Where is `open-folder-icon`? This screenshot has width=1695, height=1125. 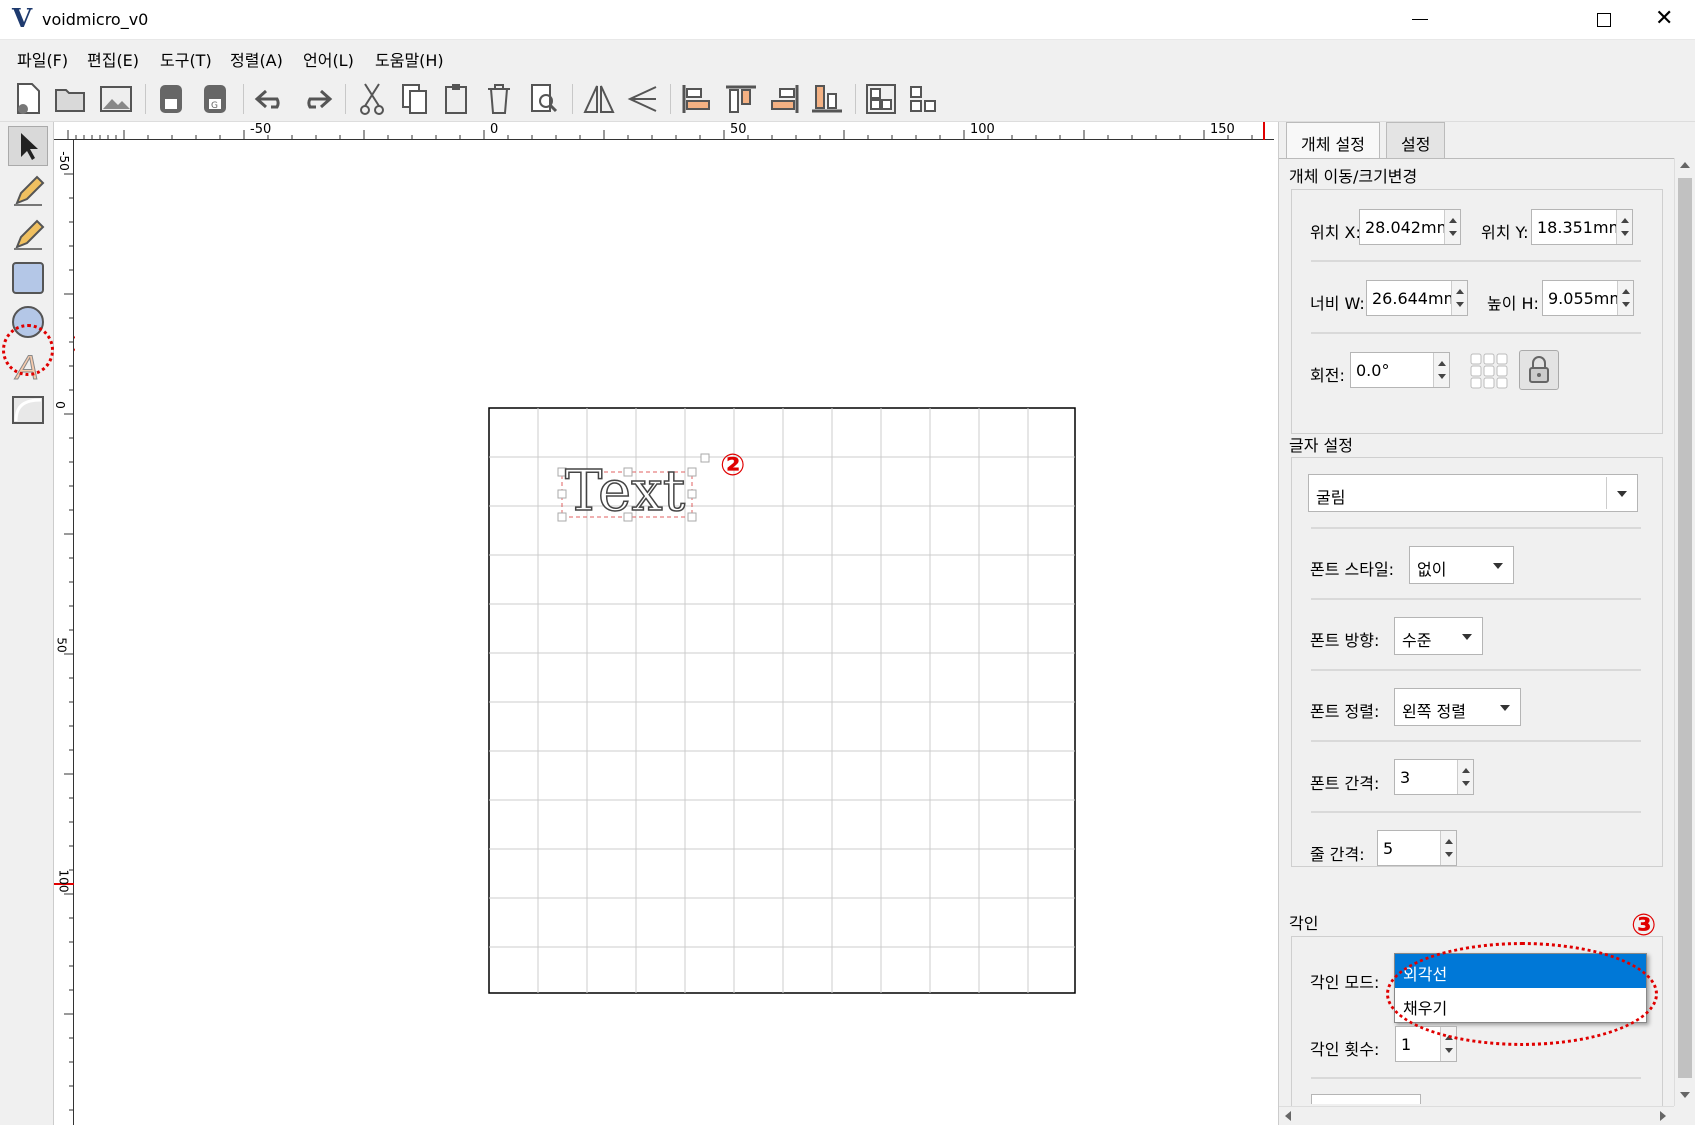
open-folder-icon is located at coordinates (71, 99).